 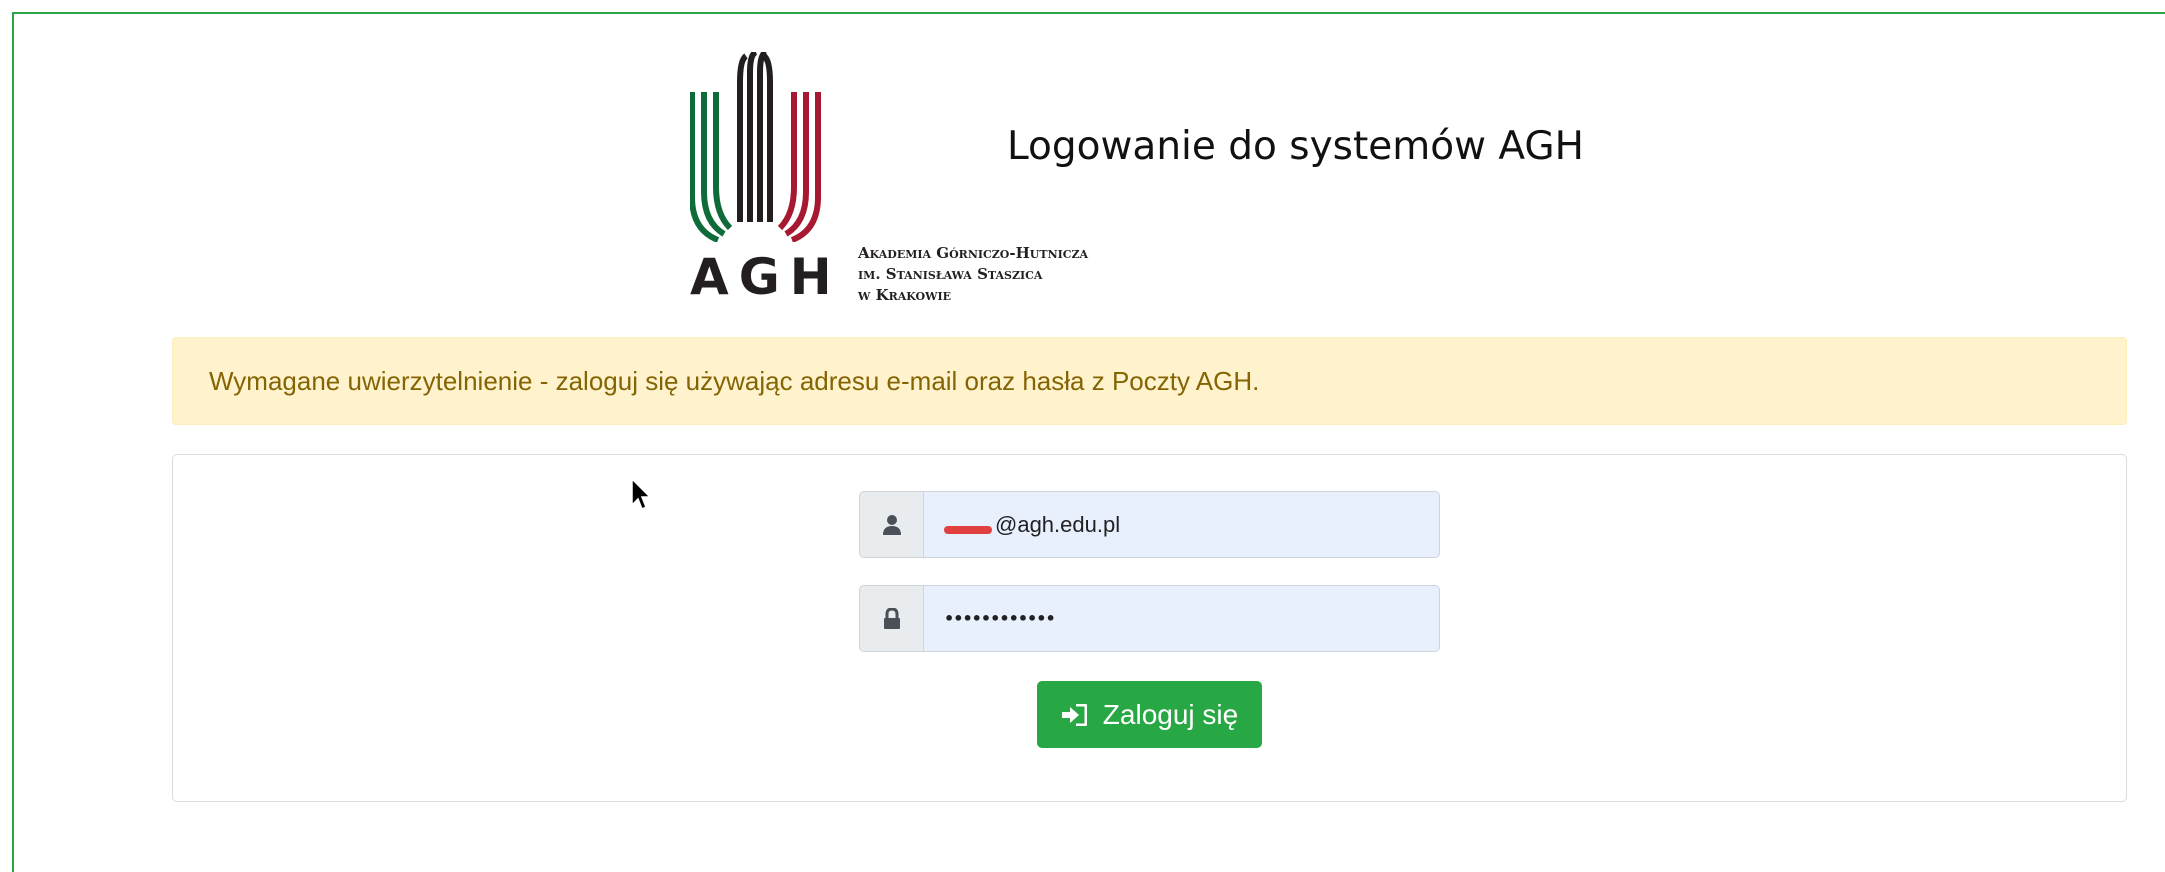 What do you see at coordinates (1170, 714) in the screenshot?
I see `login-button-label: Zaloguj się` at bounding box center [1170, 714].